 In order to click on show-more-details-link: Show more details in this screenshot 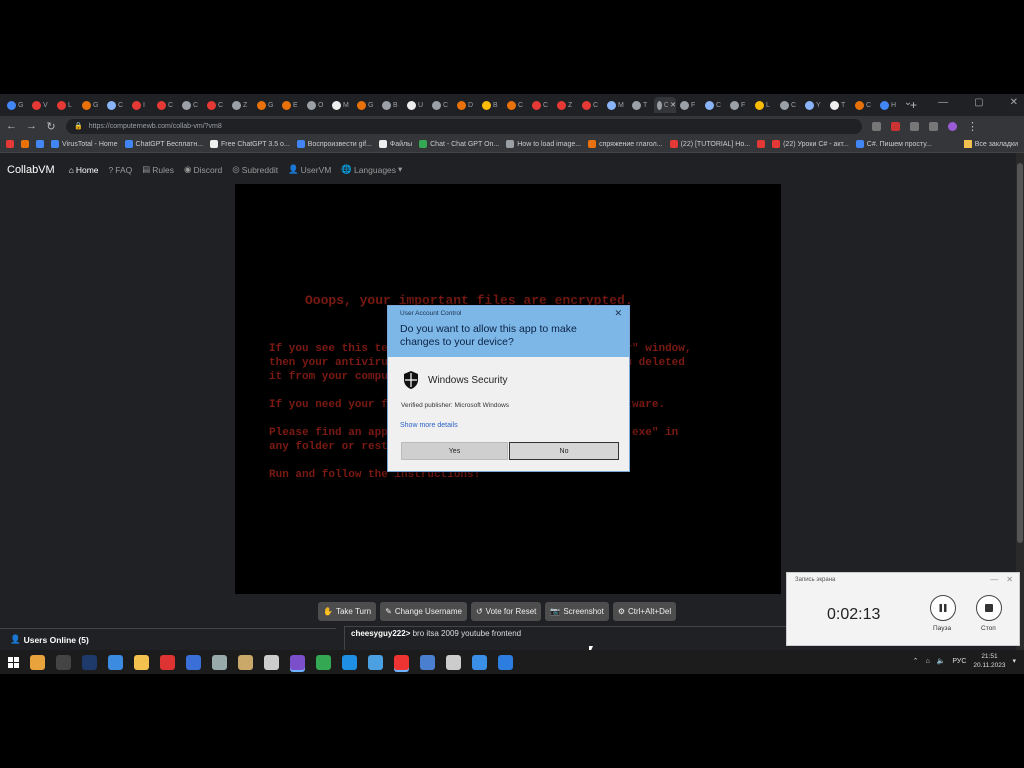, I will do `click(429, 425)`.